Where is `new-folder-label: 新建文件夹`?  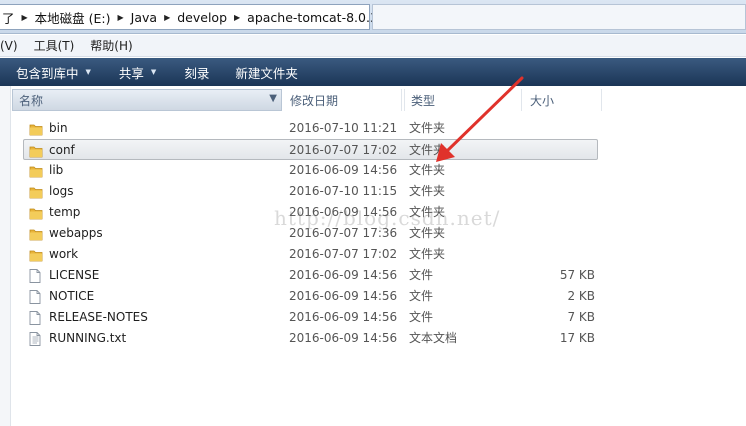
new-folder-label: 新建文件夹 is located at coordinates (266, 73).